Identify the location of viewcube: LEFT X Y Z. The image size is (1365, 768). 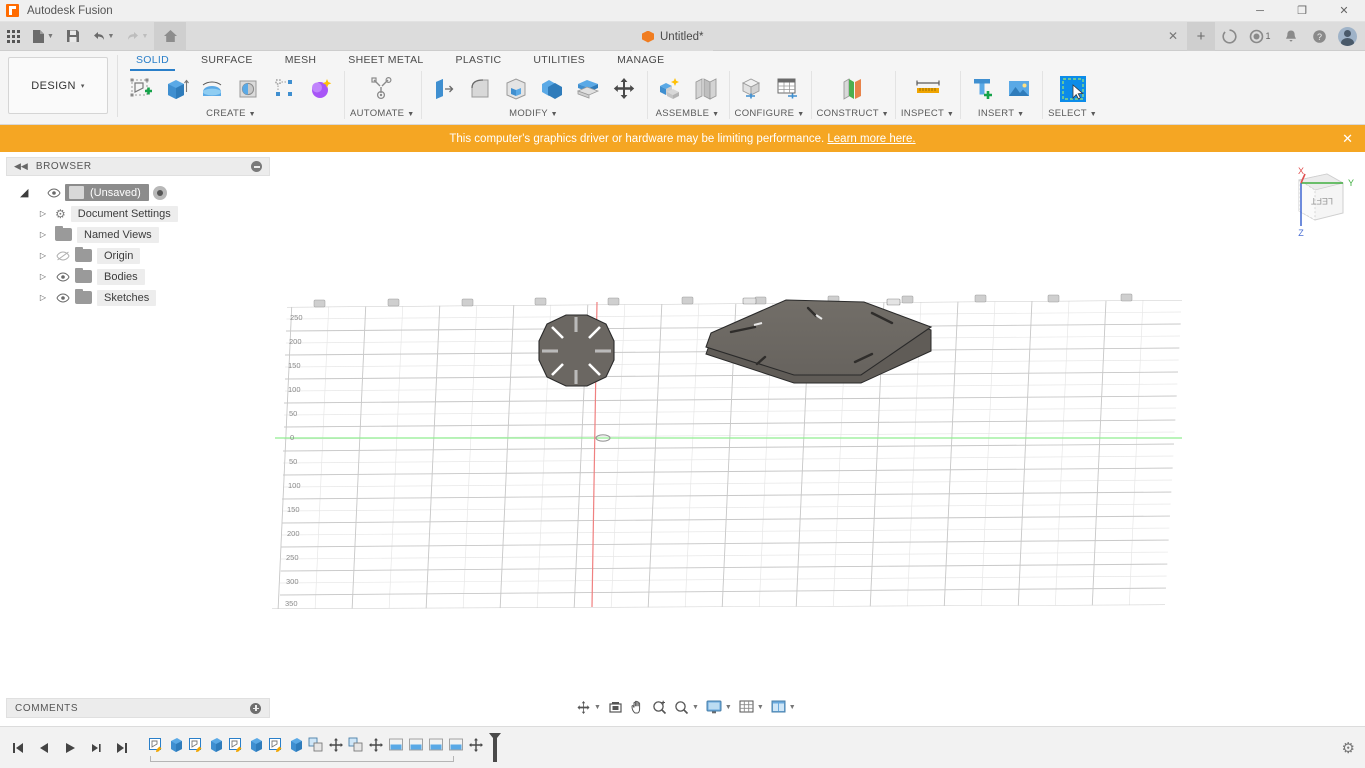
(1319, 202).